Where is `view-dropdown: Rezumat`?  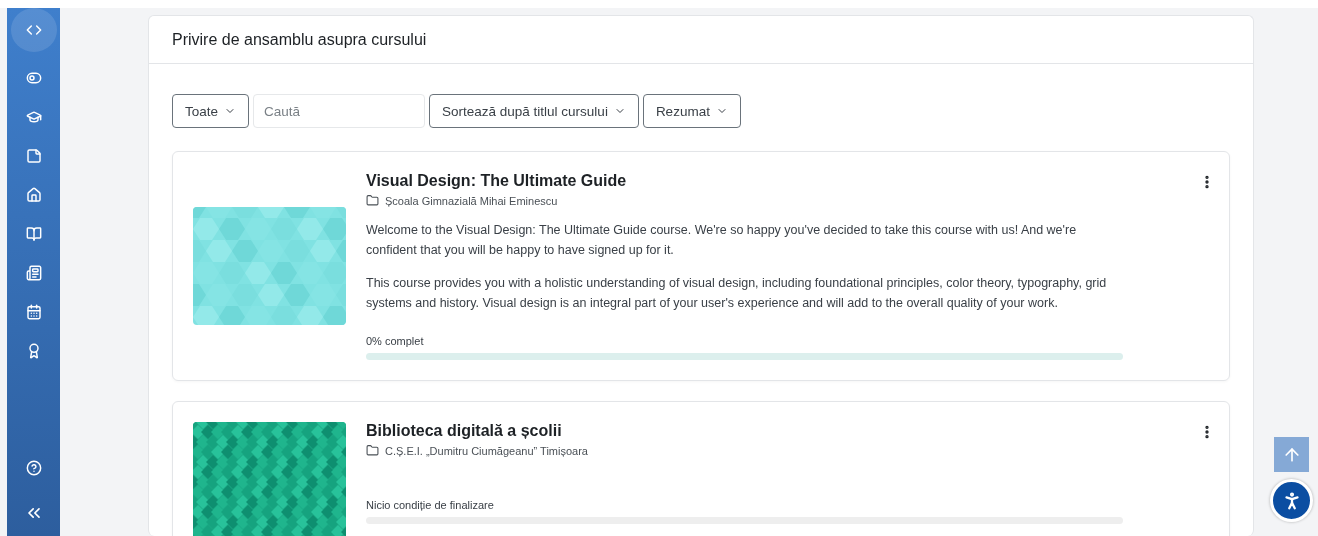
view-dropdown: Rezumat is located at coordinates (691, 111).